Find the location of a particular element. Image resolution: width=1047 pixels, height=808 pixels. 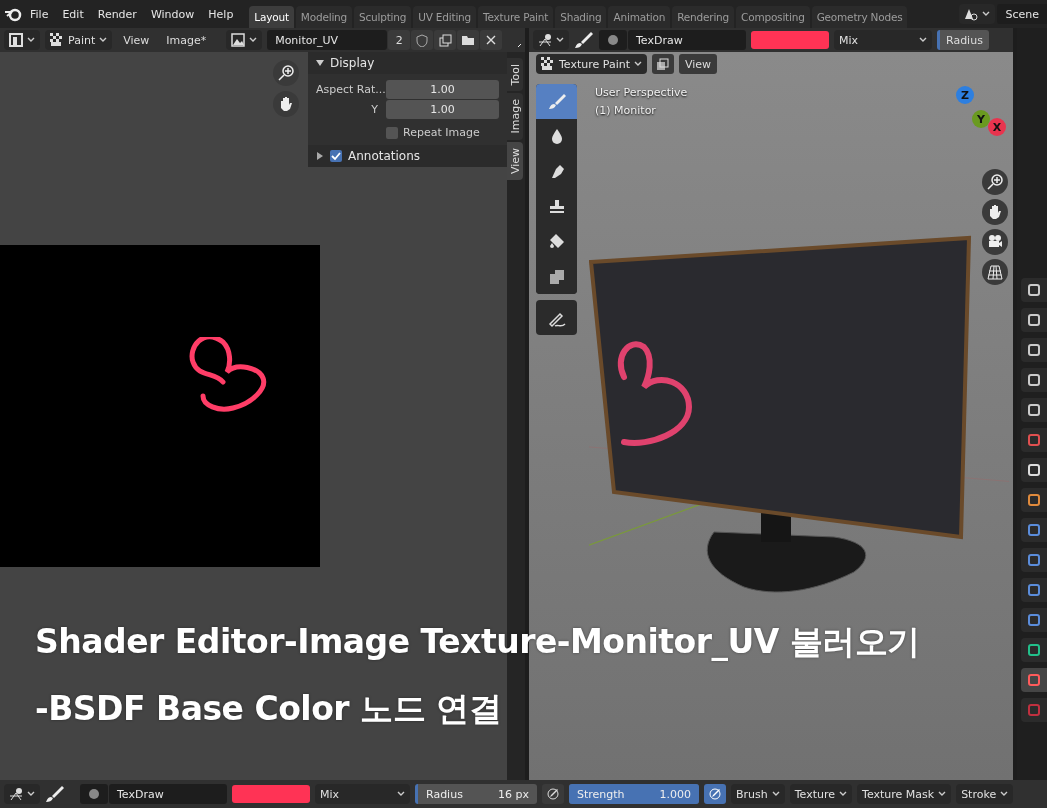

axis-gizmo-handle: Z is located at coordinates (965, 95).